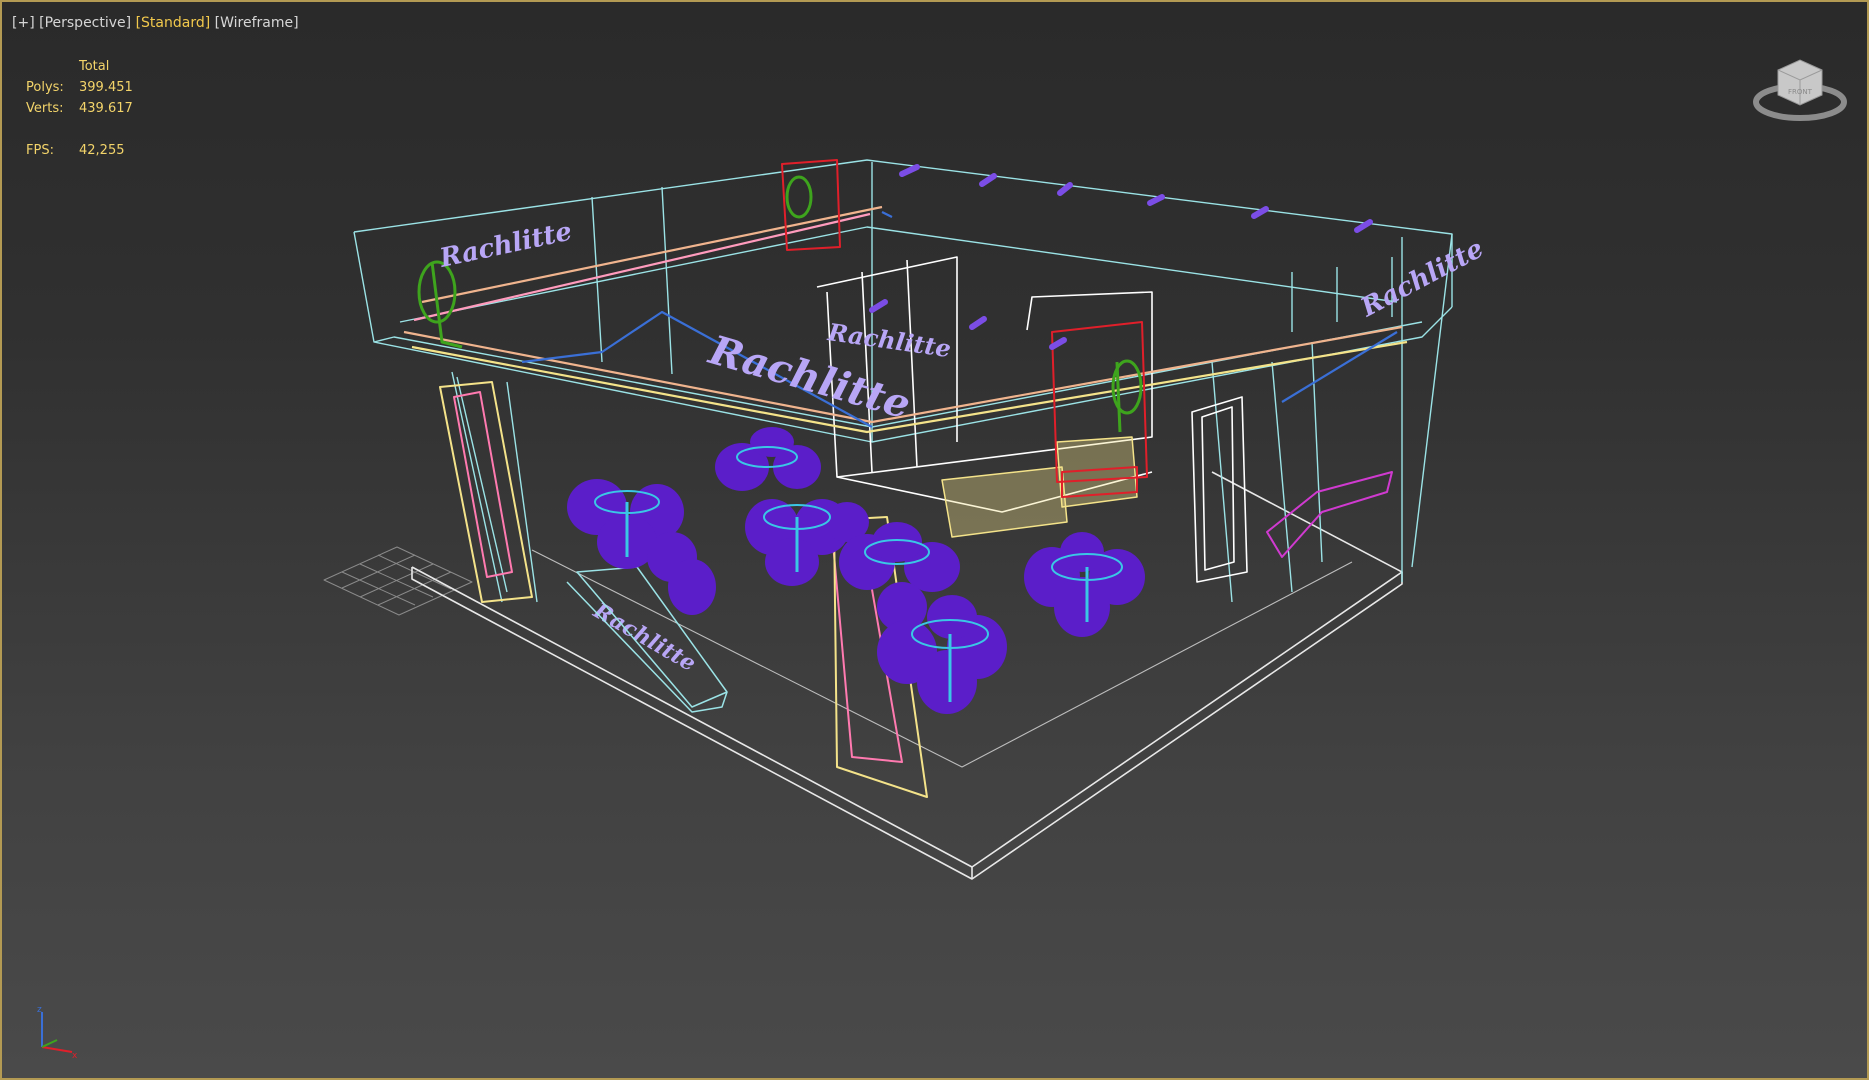 The height and width of the screenshot is (1080, 1869). What do you see at coordinates (398, 581) in the screenshot?
I see `home-grid` at bounding box center [398, 581].